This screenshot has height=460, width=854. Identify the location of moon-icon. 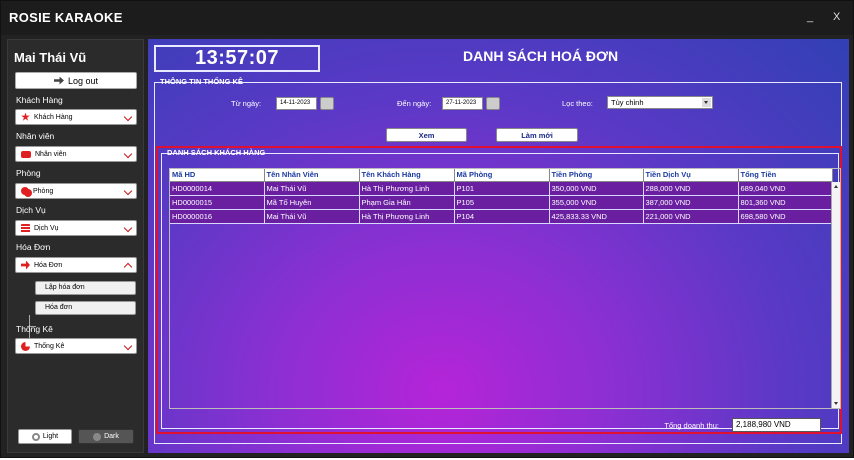
(97, 436).